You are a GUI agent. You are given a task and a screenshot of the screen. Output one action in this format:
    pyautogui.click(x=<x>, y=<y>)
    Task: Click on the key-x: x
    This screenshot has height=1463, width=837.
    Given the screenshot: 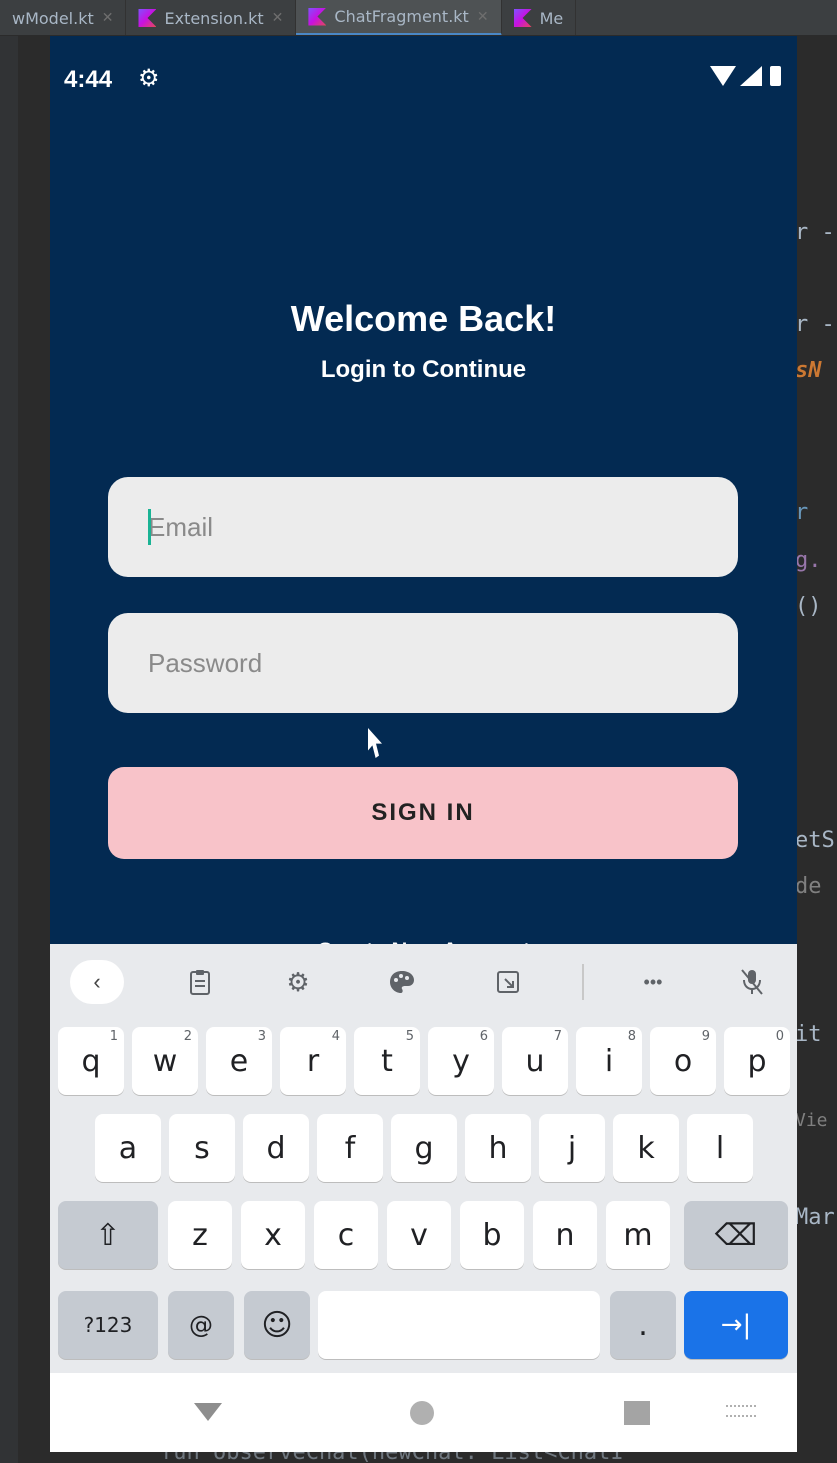 What is the action you would take?
    pyautogui.click(x=273, y=1235)
    